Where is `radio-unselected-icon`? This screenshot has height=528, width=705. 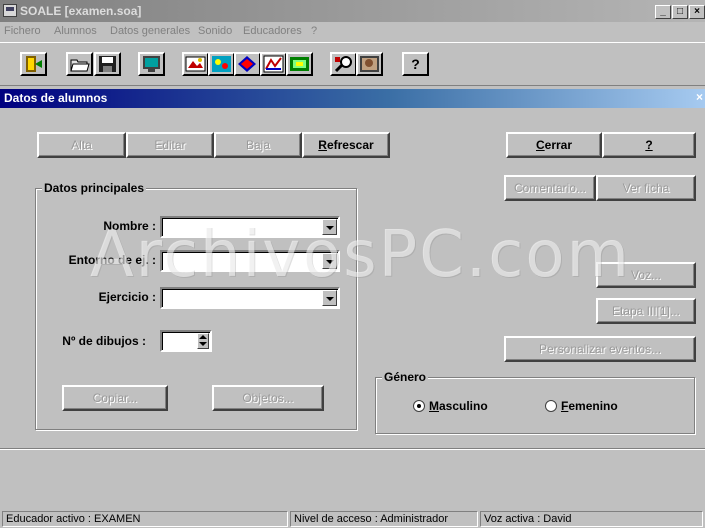
radio-unselected-icon is located at coordinates (551, 406).